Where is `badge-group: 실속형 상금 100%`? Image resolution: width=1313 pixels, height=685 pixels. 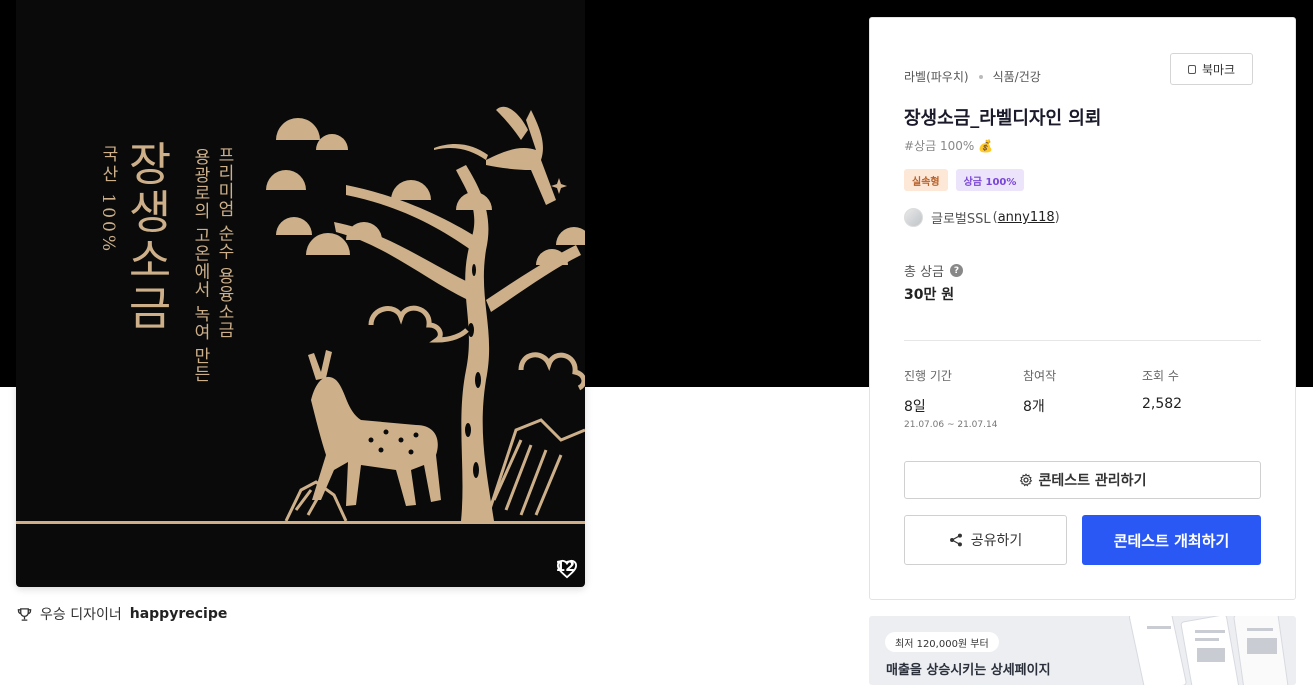 badge-group: 실속형 상금 100% is located at coordinates (964, 180).